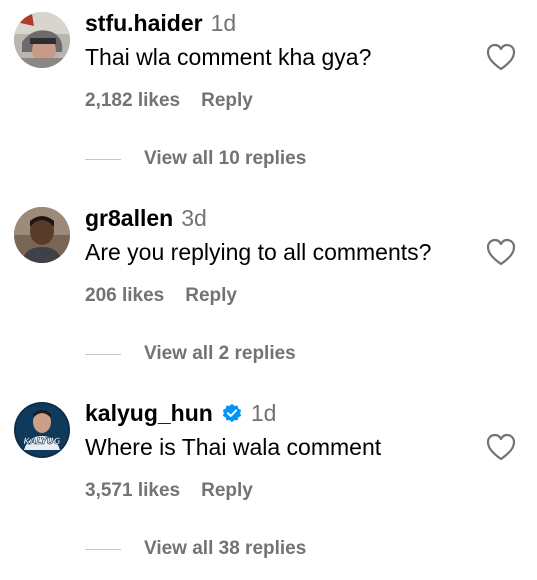  I want to click on username: gr8allen, so click(129, 218).